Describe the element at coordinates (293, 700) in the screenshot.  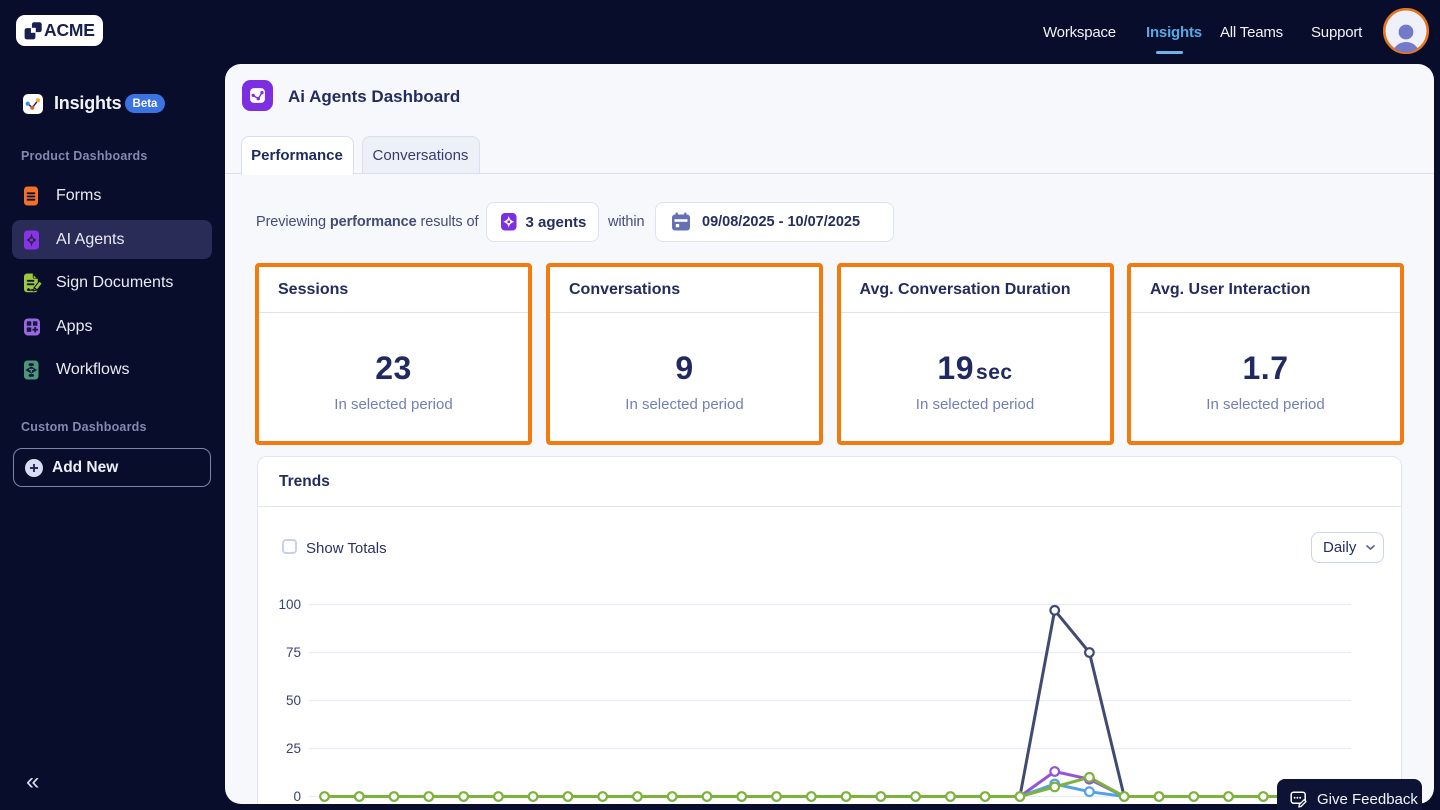
I see `svg-text: 50` at that location.